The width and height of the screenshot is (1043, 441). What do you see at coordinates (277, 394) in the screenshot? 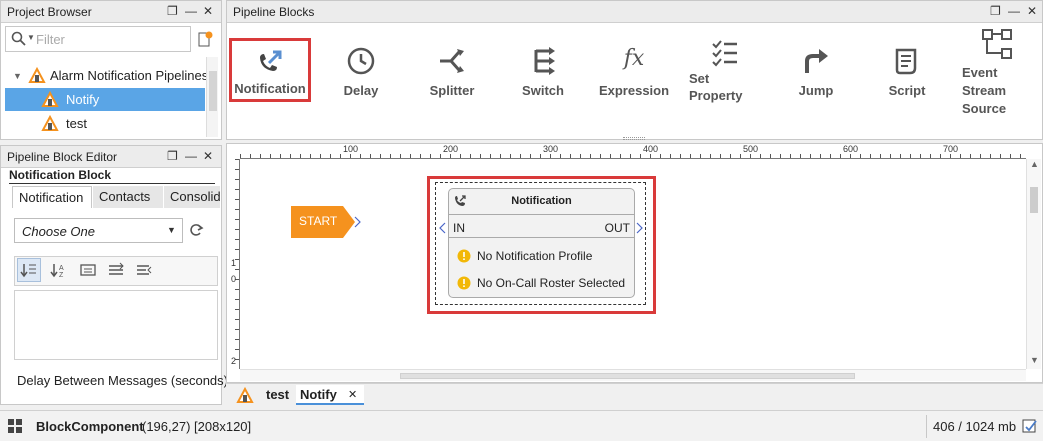
I see `tab-test: test` at bounding box center [277, 394].